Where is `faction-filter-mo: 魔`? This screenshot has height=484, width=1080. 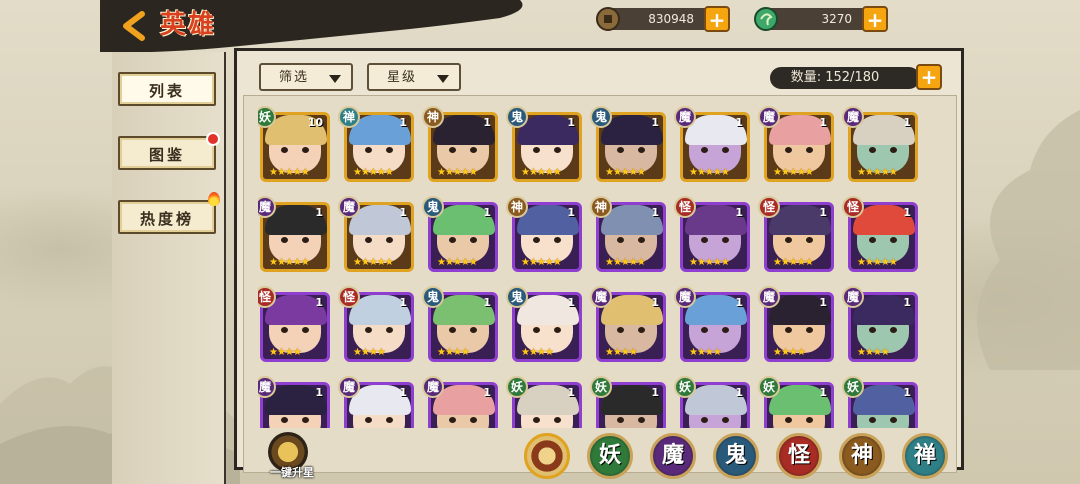 faction-filter-mo: 魔 is located at coordinates (673, 456).